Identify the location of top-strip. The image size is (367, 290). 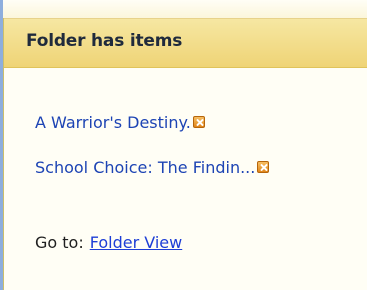
(185, 9).